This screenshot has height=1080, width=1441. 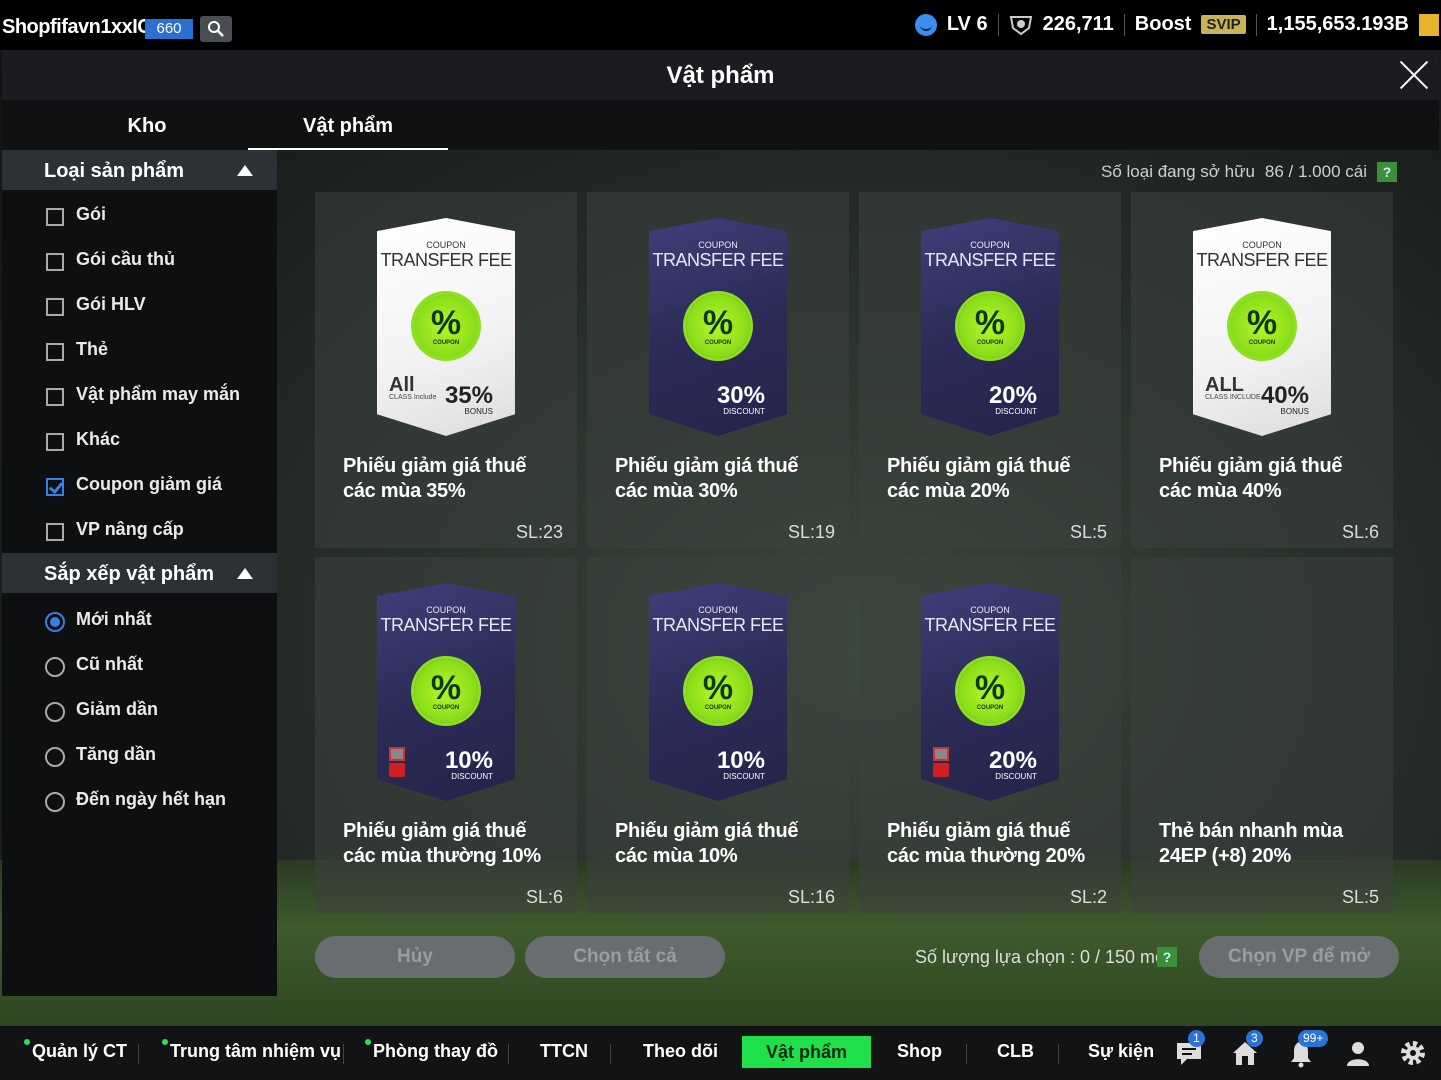 What do you see at coordinates (1262, 735) in the screenshot?
I see `item-card: Thẻ bán nhanh mùa 24EP (+8) 20% SL:5` at bounding box center [1262, 735].